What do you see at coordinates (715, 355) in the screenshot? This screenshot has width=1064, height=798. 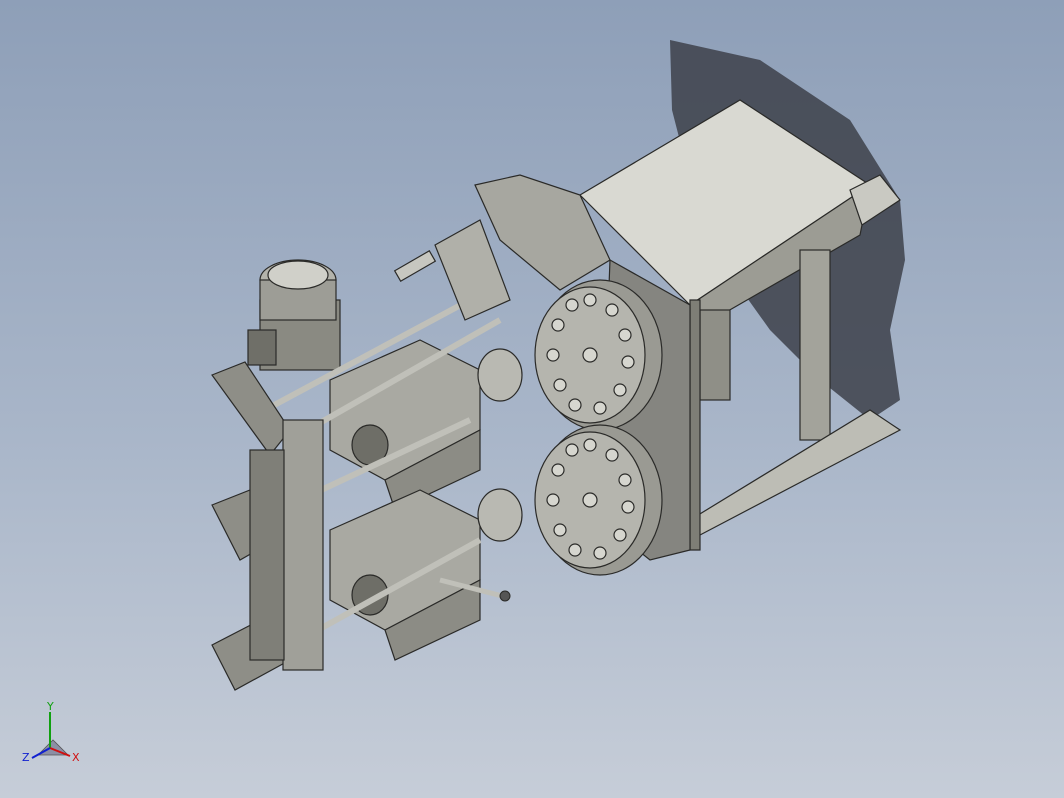 I see `frame-leg-back` at bounding box center [715, 355].